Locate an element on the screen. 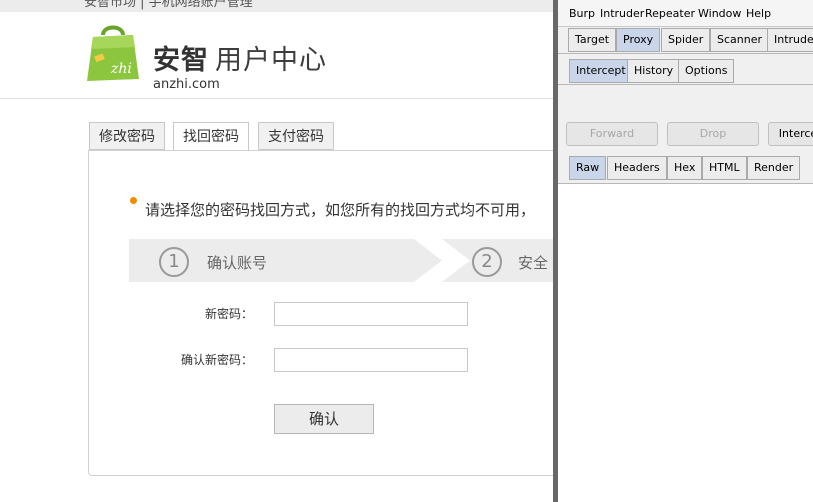 The height and width of the screenshot is (502, 813). tab-hex: Hex is located at coordinates (685, 168).